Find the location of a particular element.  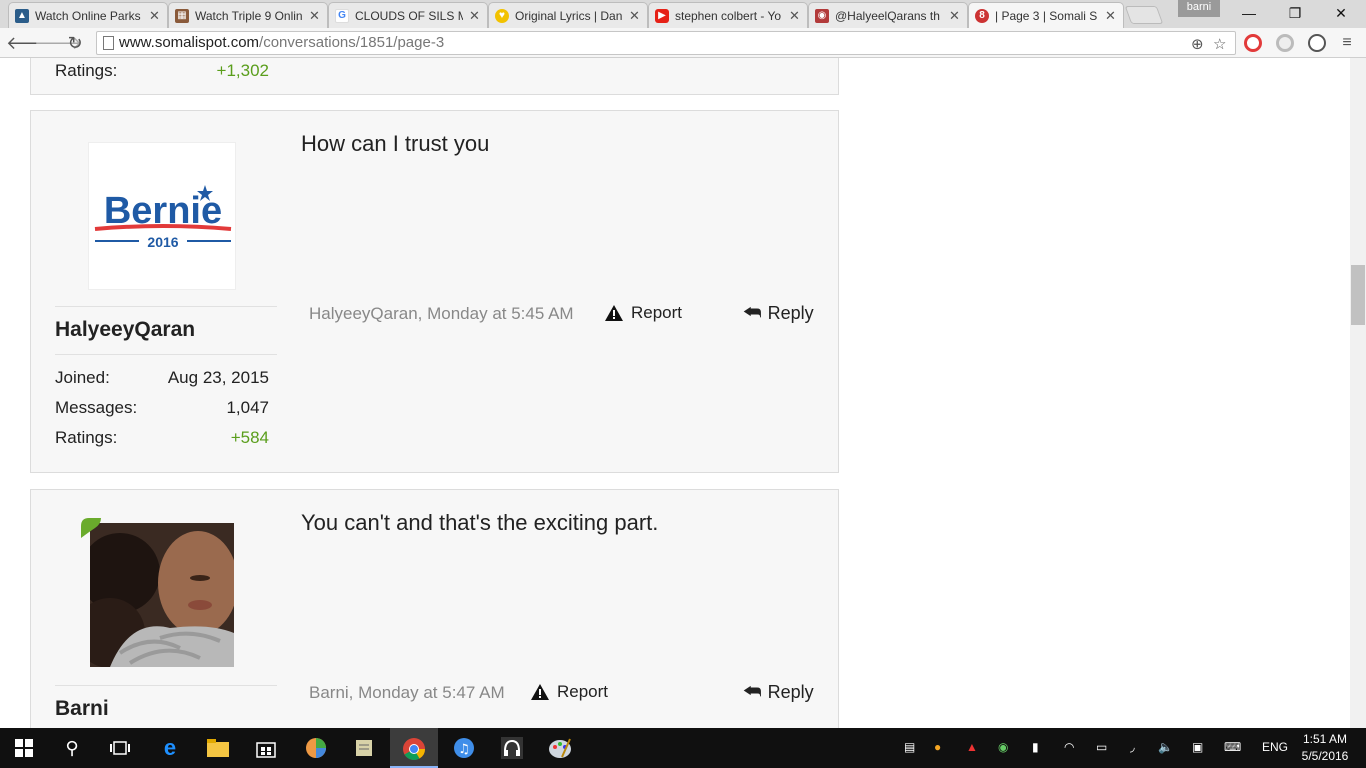

usb-icon: ▮ is located at coordinates (1035, 747).